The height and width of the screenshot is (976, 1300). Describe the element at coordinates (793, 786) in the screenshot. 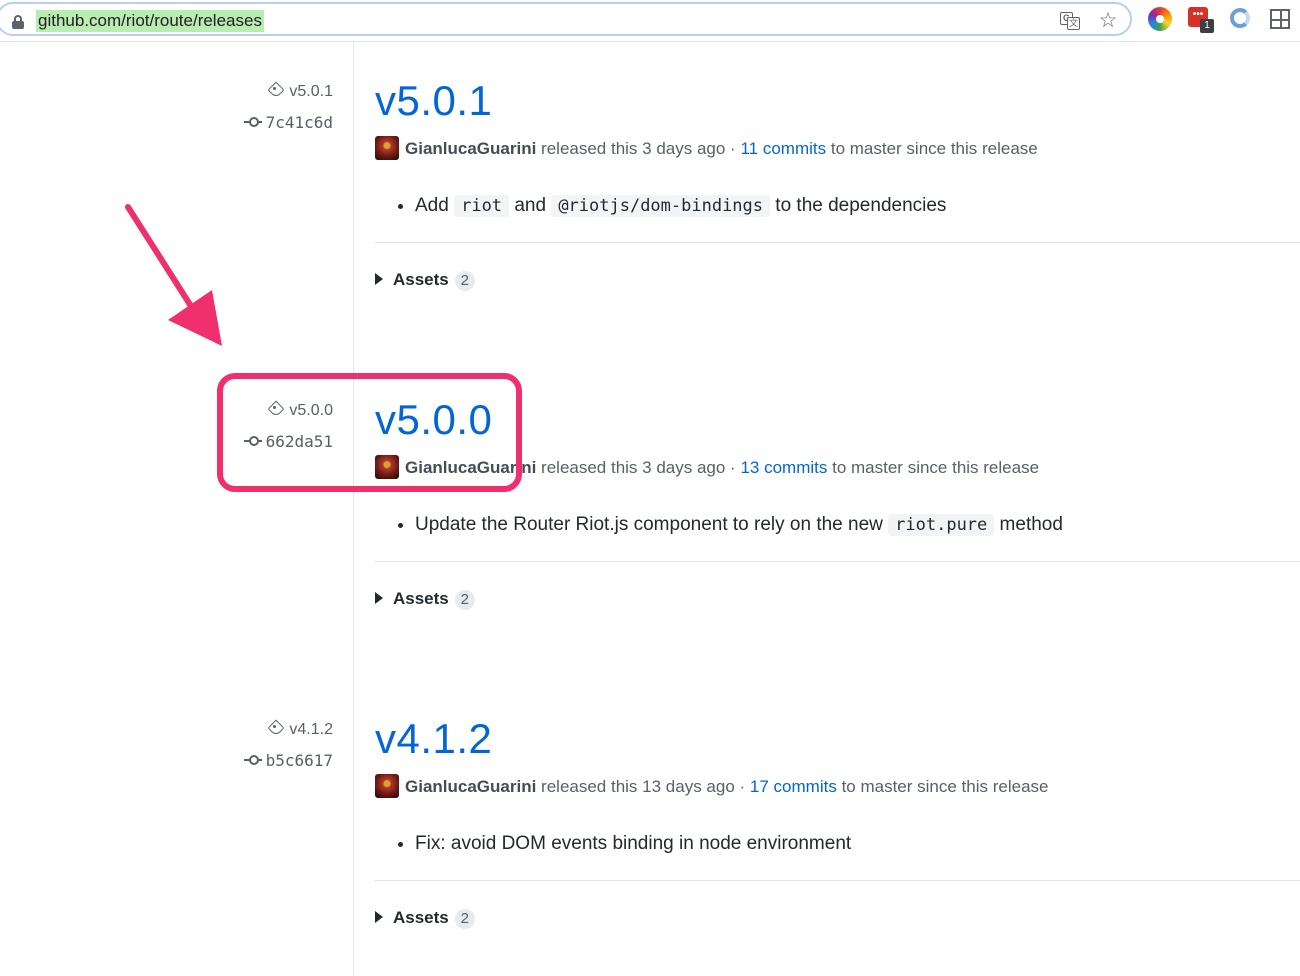

I see `commits-link: 17 commits` at that location.